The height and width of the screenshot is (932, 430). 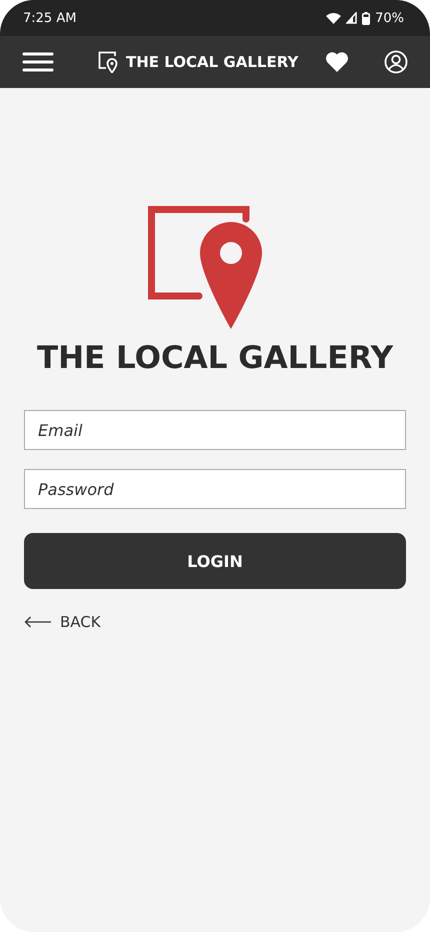 I want to click on battery-icon, so click(x=366, y=18).